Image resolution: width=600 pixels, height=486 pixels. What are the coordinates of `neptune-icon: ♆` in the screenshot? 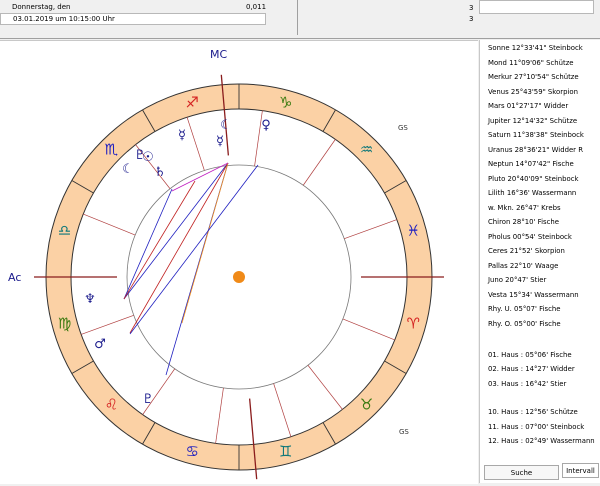 It's located at (90, 299).